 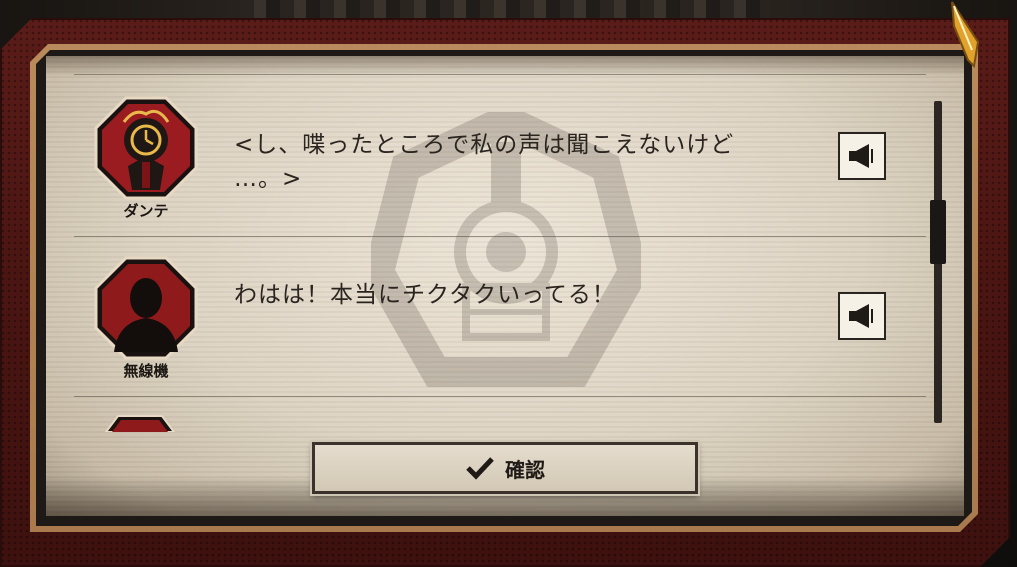 I want to click on dialog-text: <し、喋ったところで私の声は聞こえないけど …。>, so click(x=484, y=162).